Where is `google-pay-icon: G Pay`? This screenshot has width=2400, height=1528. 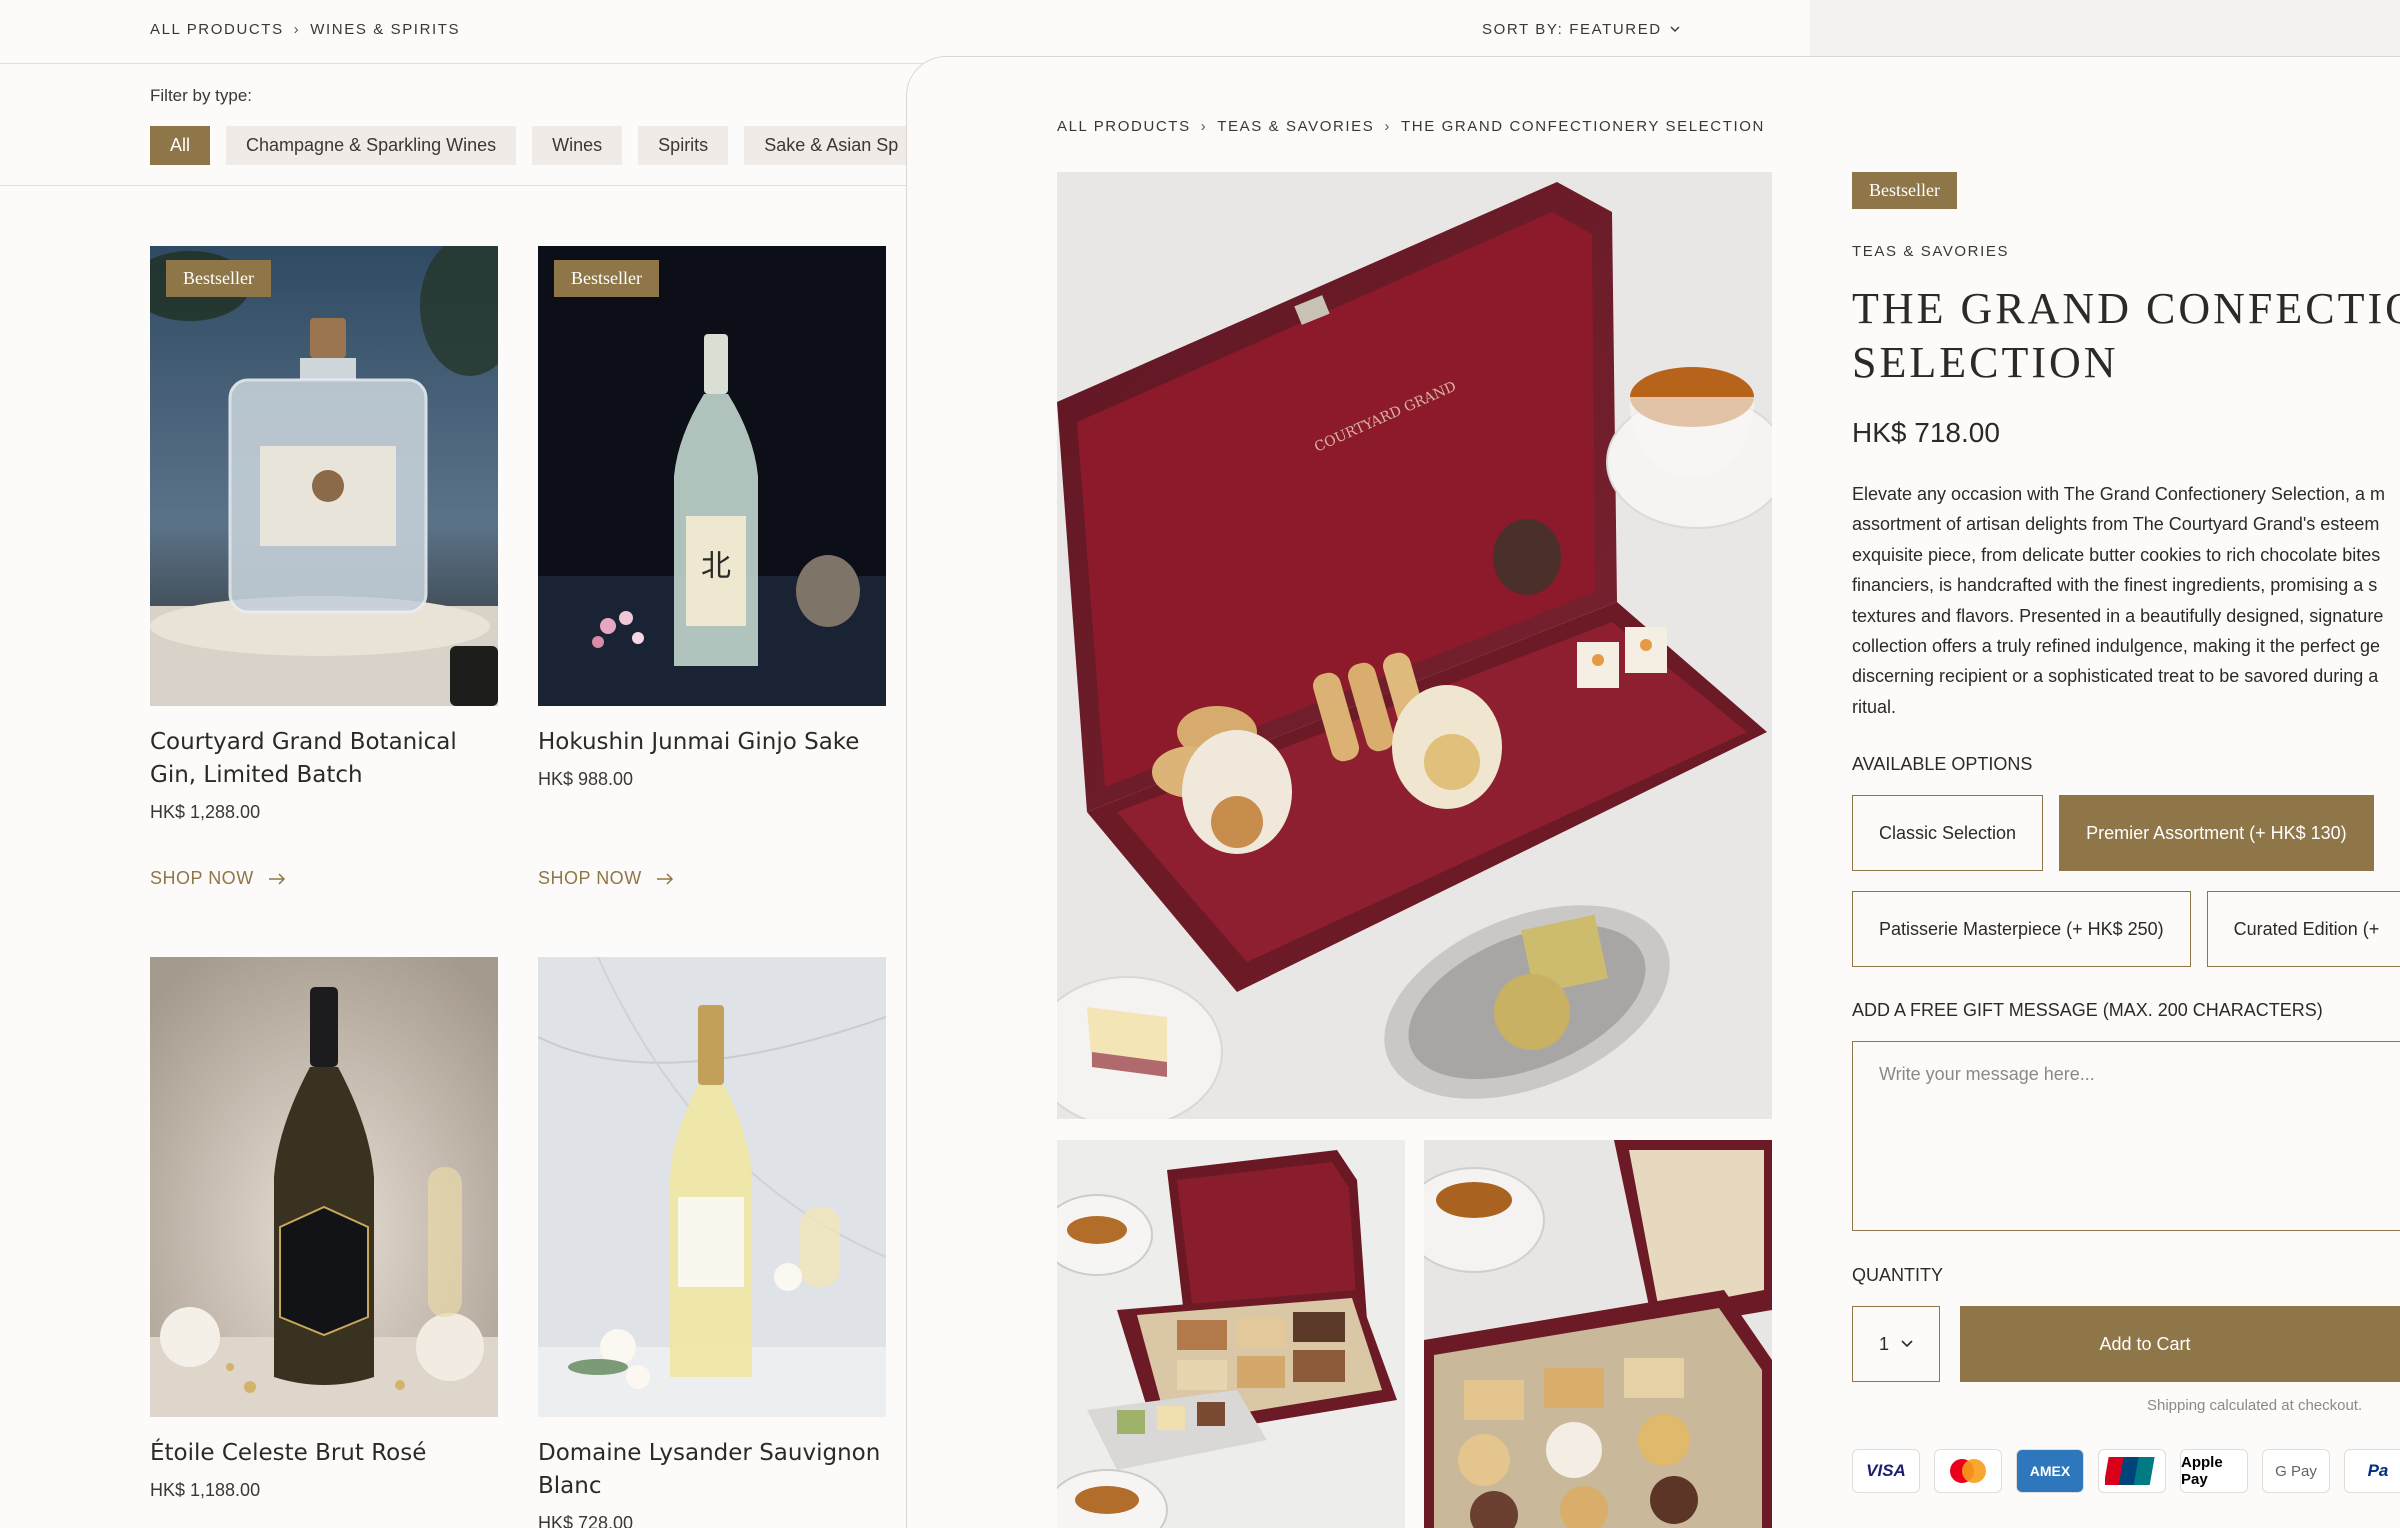 google-pay-icon: G Pay is located at coordinates (2296, 1471).